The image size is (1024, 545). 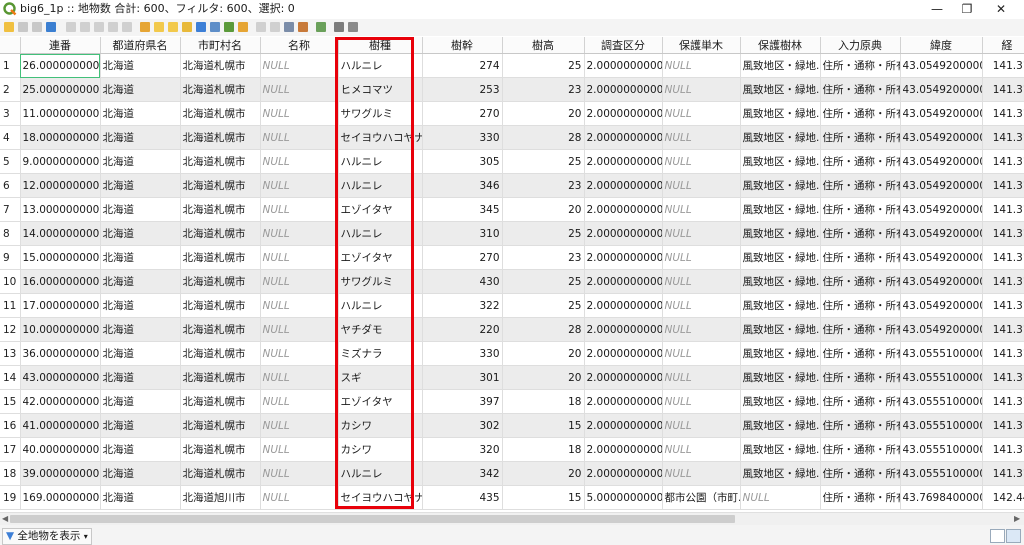 I want to click on col-header: 保護樹林, so click(x=780, y=45).